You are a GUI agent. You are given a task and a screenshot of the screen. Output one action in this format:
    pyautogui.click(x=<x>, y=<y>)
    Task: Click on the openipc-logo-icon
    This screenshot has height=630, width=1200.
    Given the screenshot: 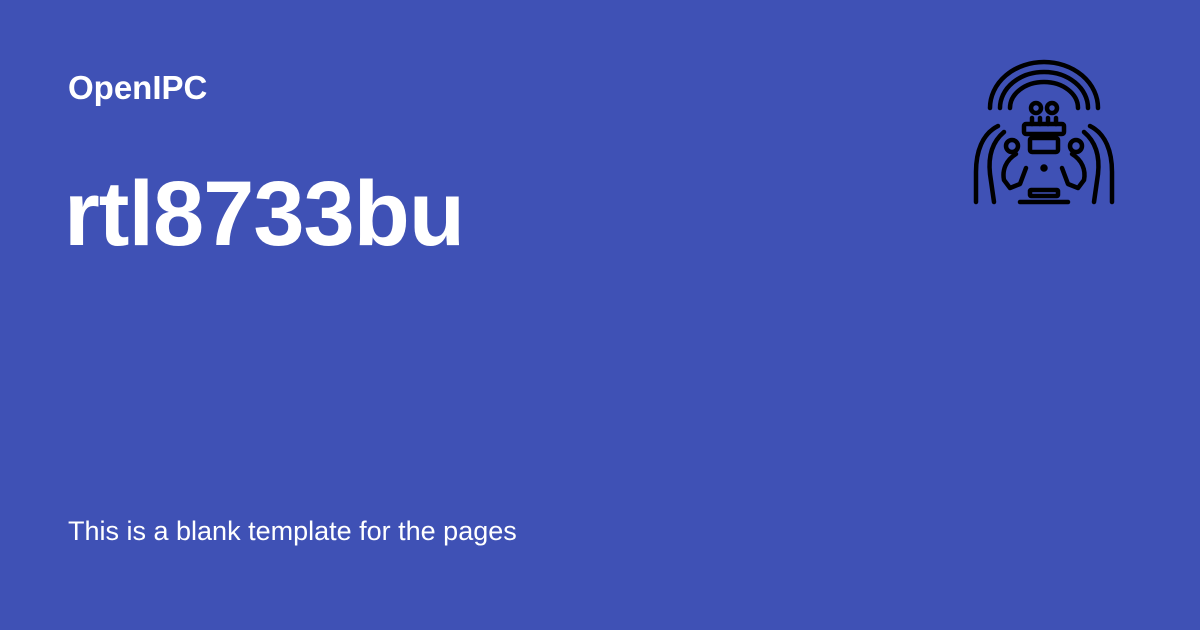 What is the action you would take?
    pyautogui.click(x=1044, y=132)
    